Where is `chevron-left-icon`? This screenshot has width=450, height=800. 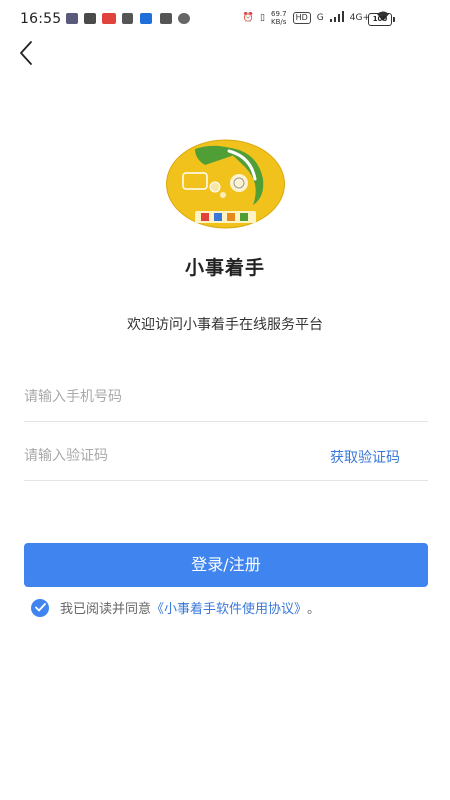 chevron-left-icon is located at coordinates (26, 53).